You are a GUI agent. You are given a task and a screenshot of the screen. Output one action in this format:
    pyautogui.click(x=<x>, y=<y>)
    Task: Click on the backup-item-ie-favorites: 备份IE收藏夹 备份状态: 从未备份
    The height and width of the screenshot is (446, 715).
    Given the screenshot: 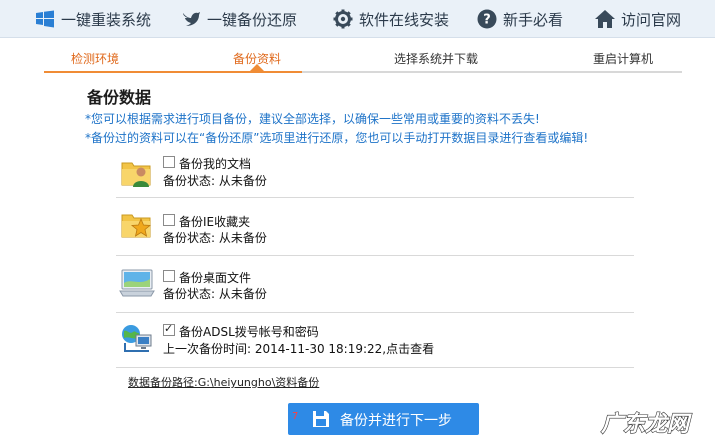 What is the action you would take?
    pyautogui.click(x=375, y=227)
    